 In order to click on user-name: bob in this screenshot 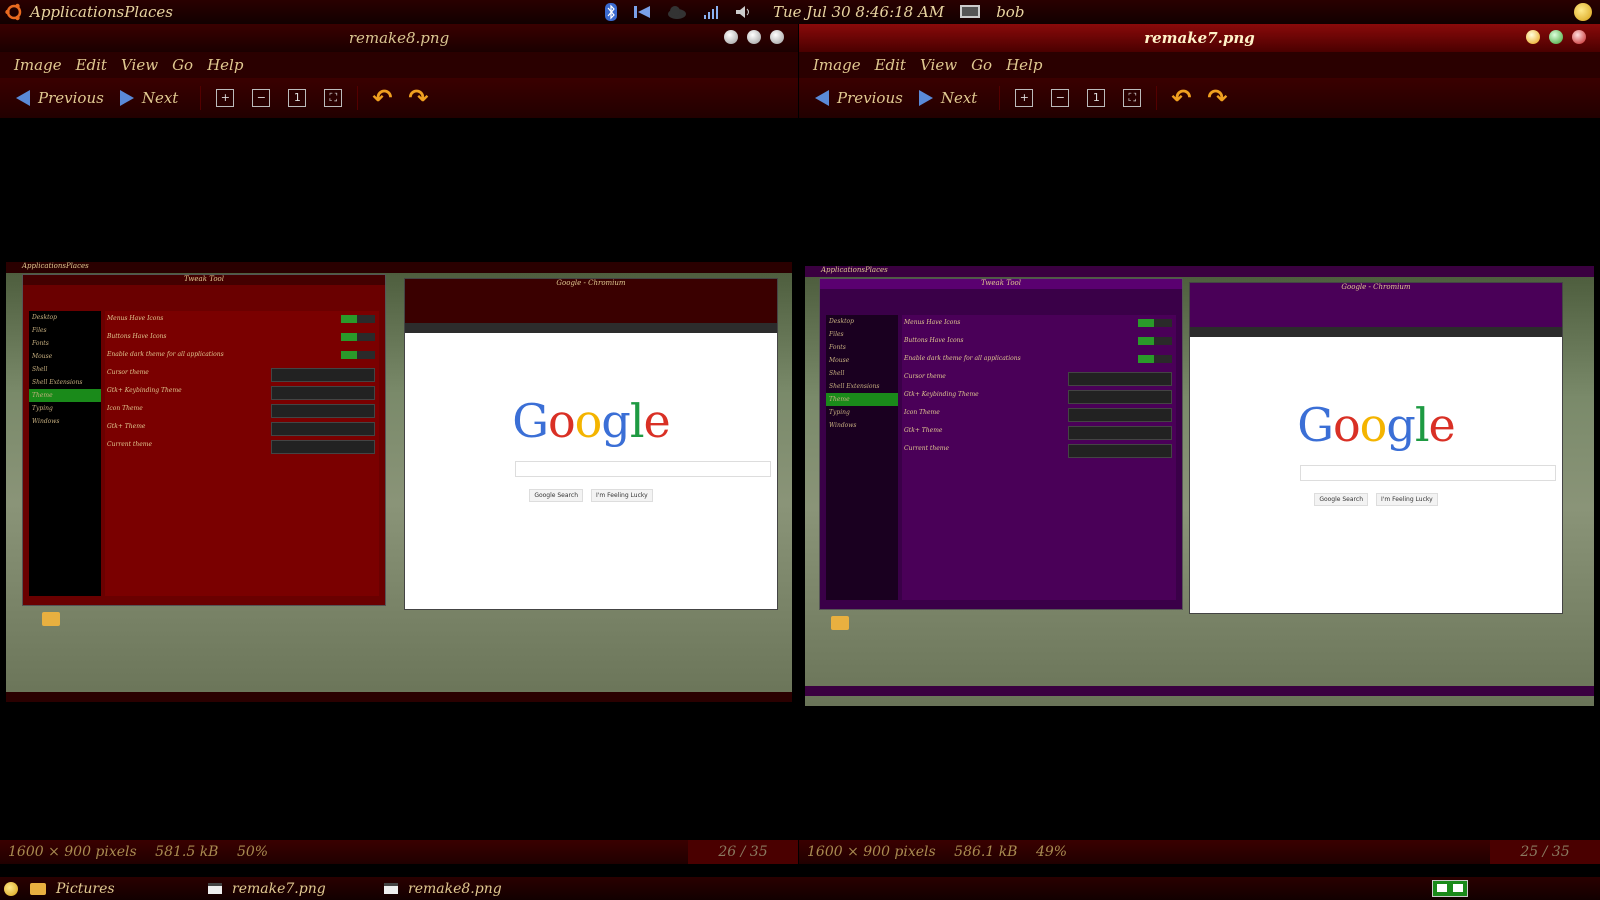, I will do `click(1010, 12)`.